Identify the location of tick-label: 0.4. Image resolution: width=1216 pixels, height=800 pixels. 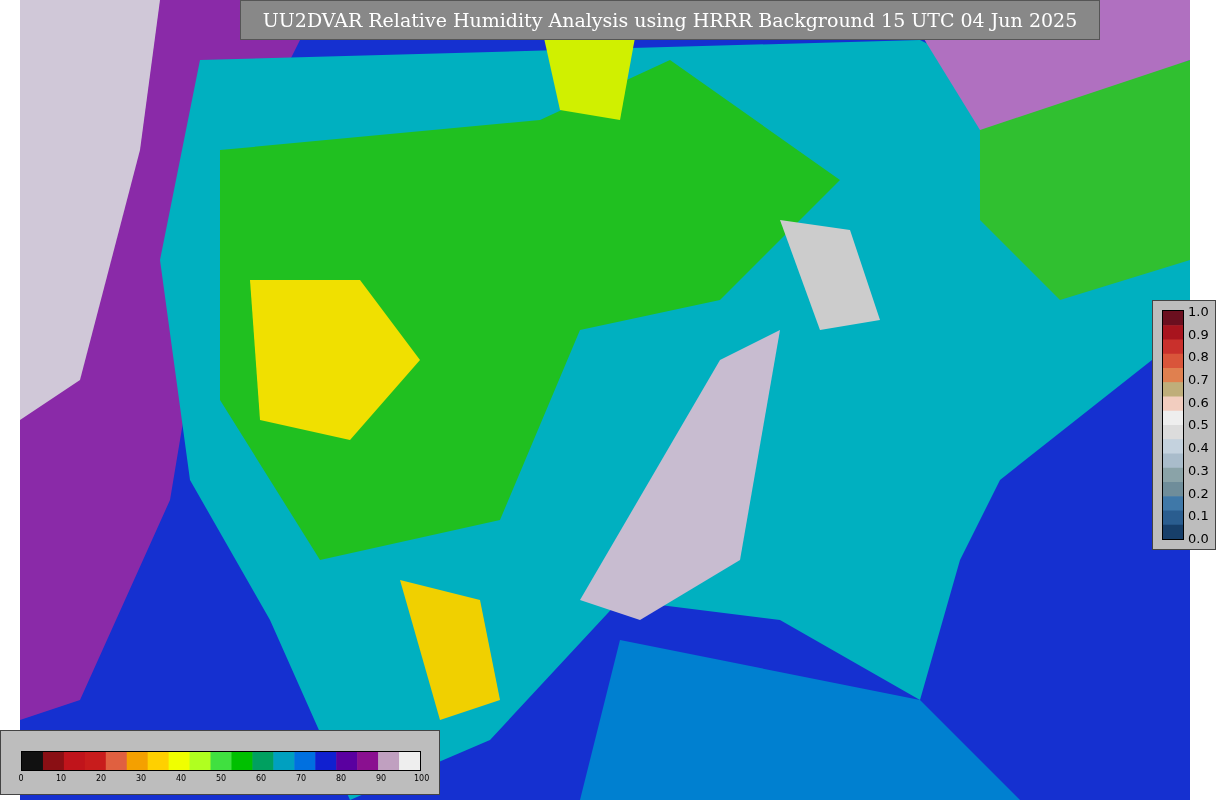
(1198, 448).